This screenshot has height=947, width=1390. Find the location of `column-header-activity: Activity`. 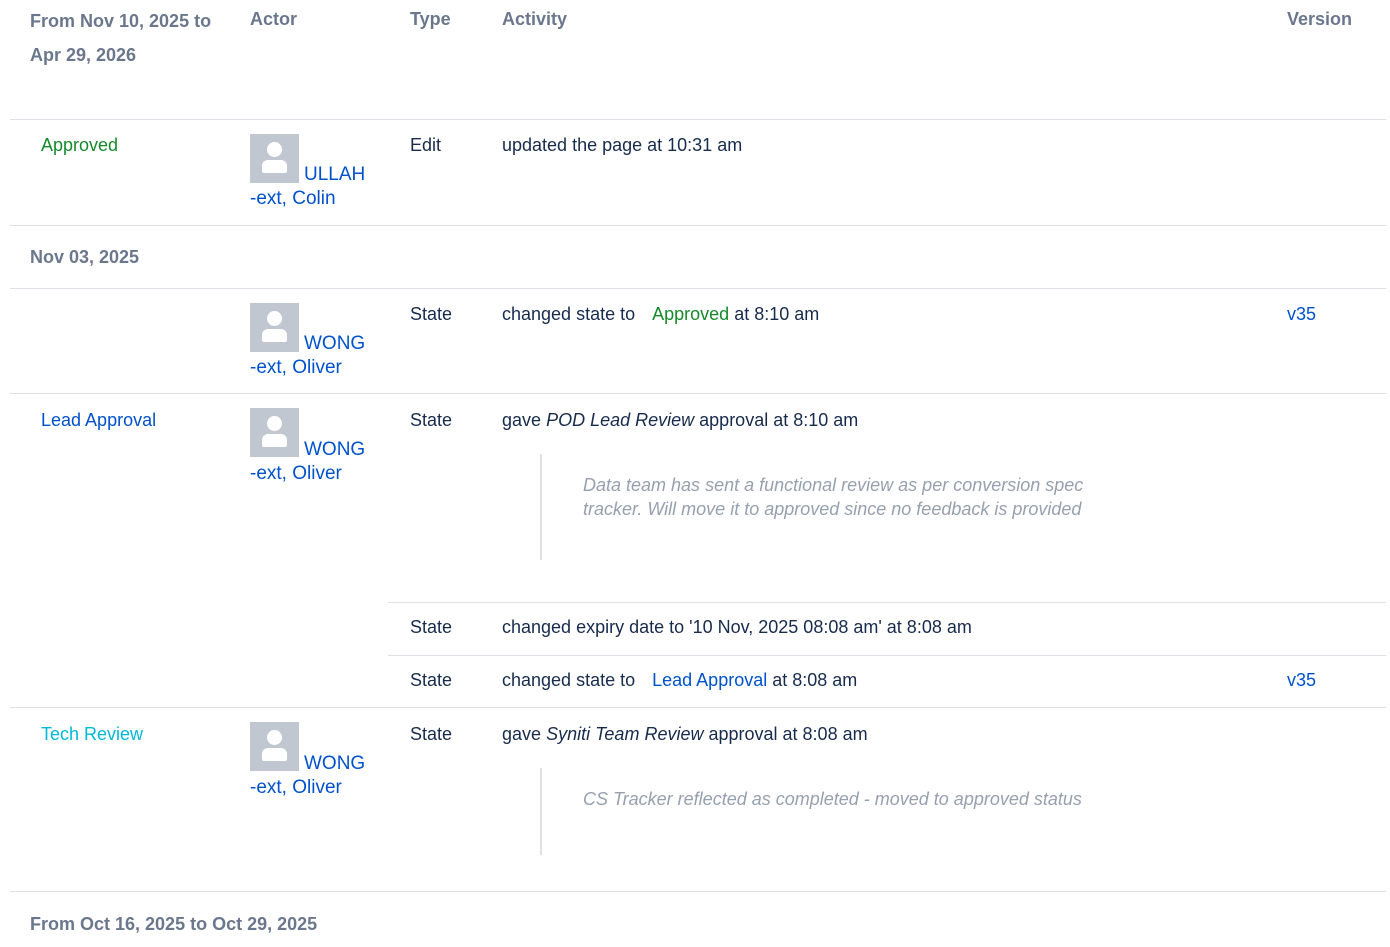

column-header-activity: Activity is located at coordinates (535, 19).